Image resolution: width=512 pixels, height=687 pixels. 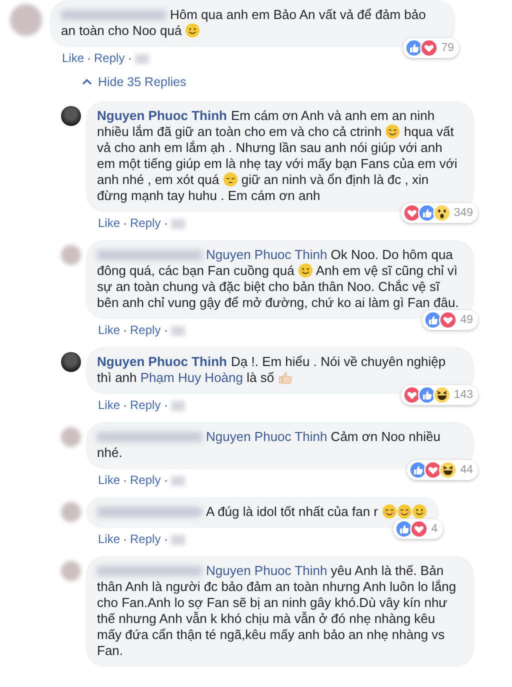 I want to click on reaction-badge: 143, so click(x=439, y=395).